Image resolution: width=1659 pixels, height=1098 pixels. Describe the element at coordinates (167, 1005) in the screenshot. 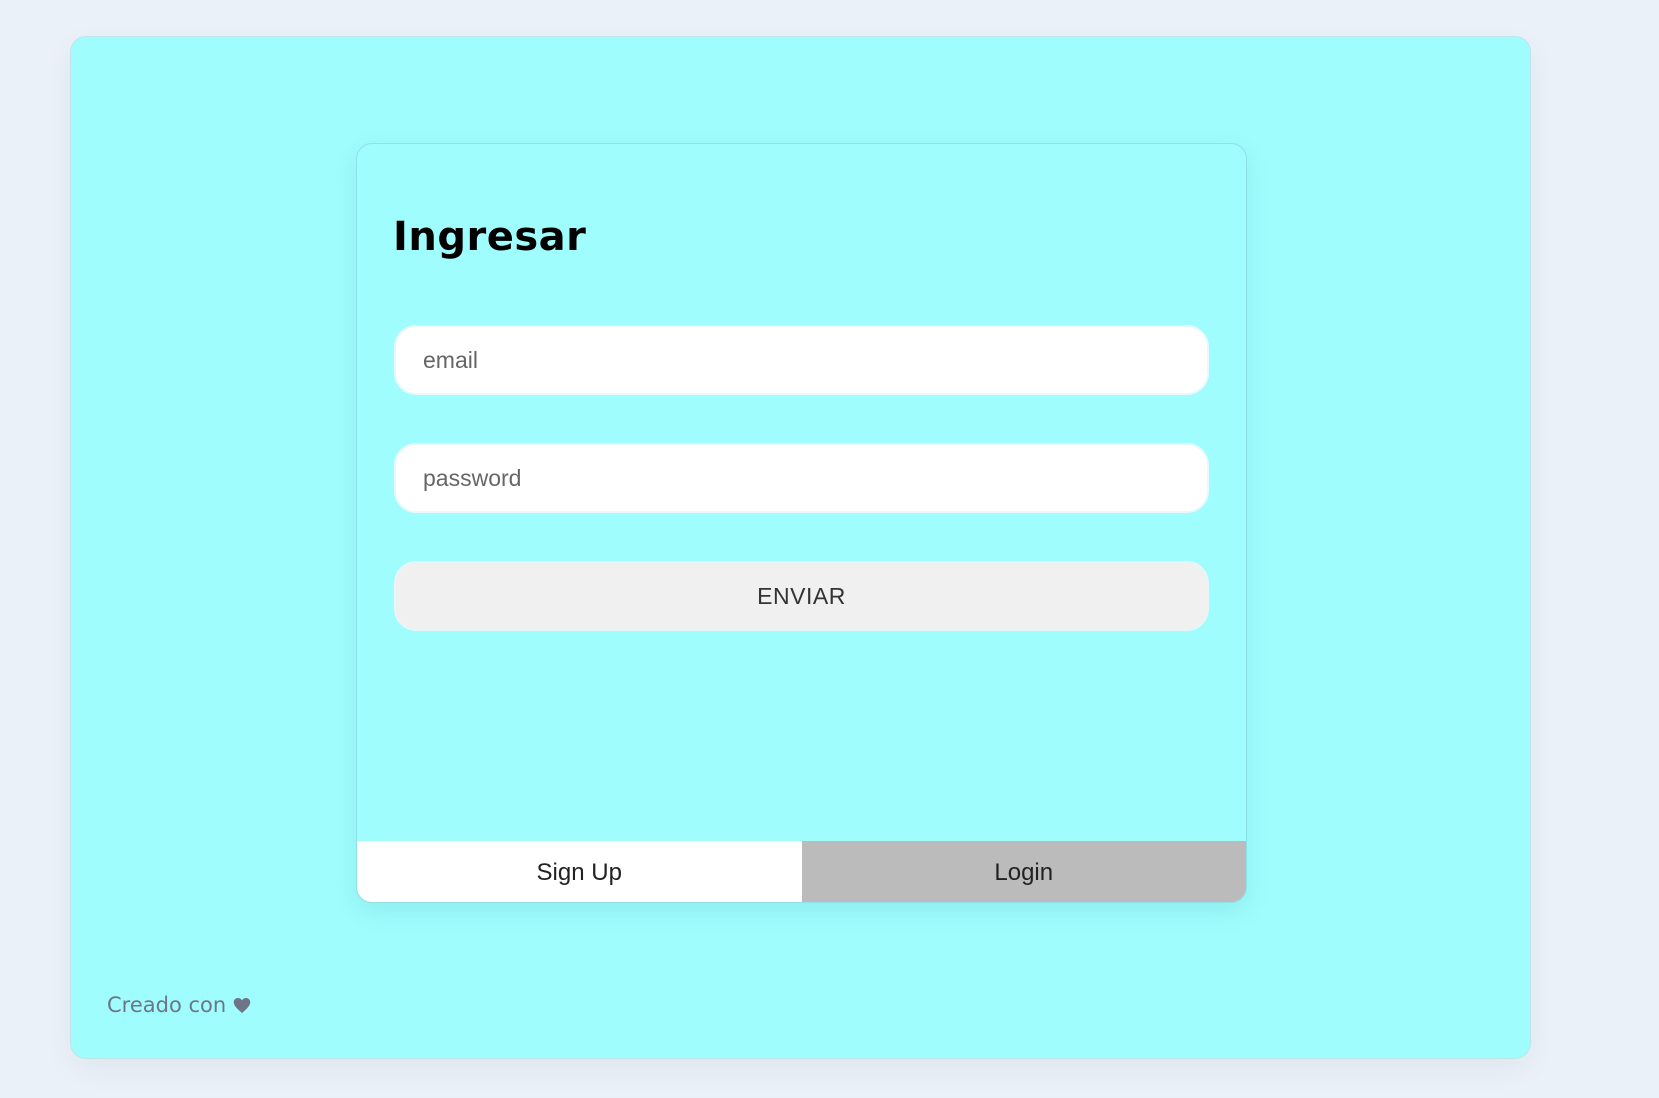

I see `footer-text: Creado con` at that location.